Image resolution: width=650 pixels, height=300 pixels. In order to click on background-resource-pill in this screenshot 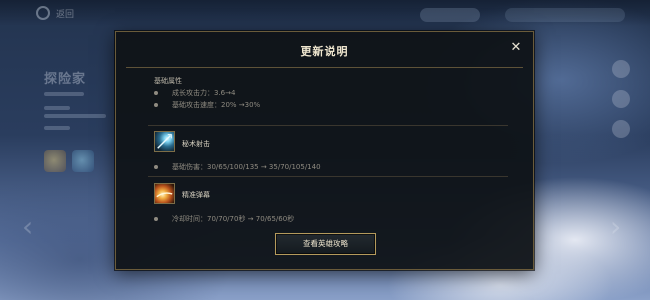, I will do `click(565, 15)`.